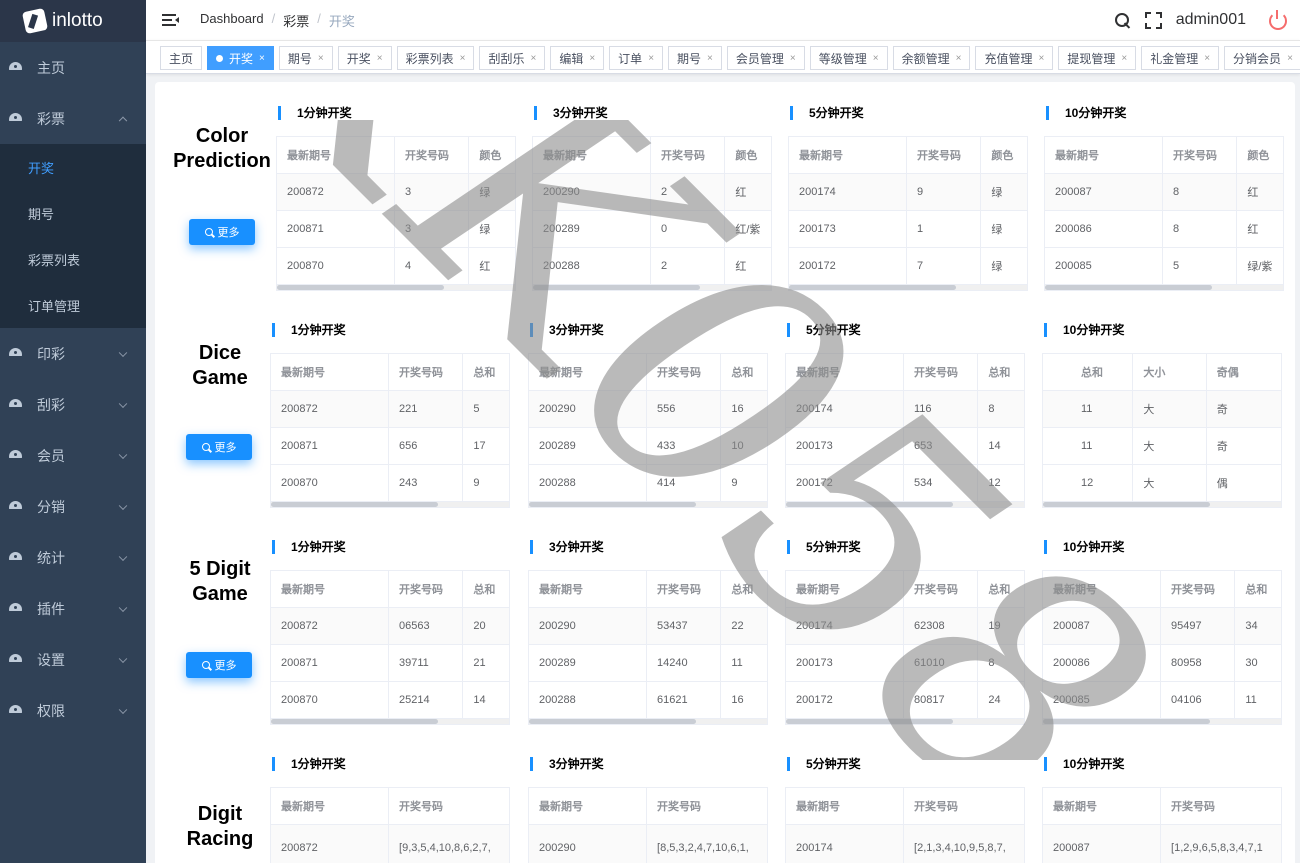  I want to click on table-cell: 200290, so click(588, 844).